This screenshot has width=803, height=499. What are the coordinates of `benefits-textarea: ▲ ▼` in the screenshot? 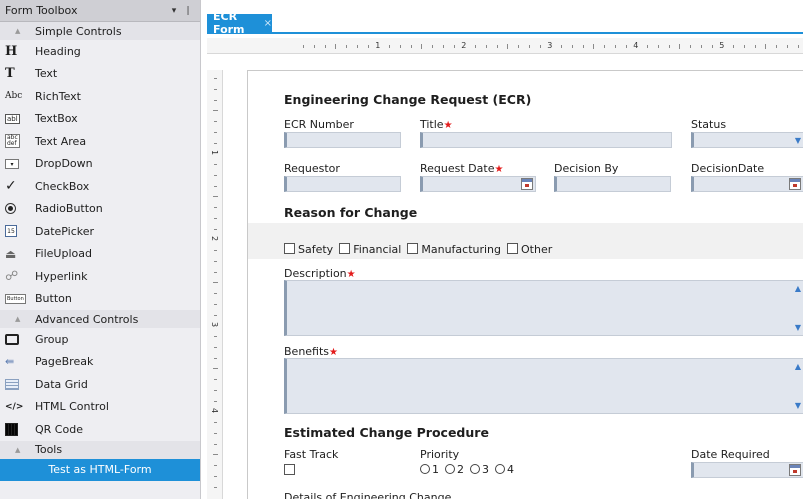 It's located at (543, 386).